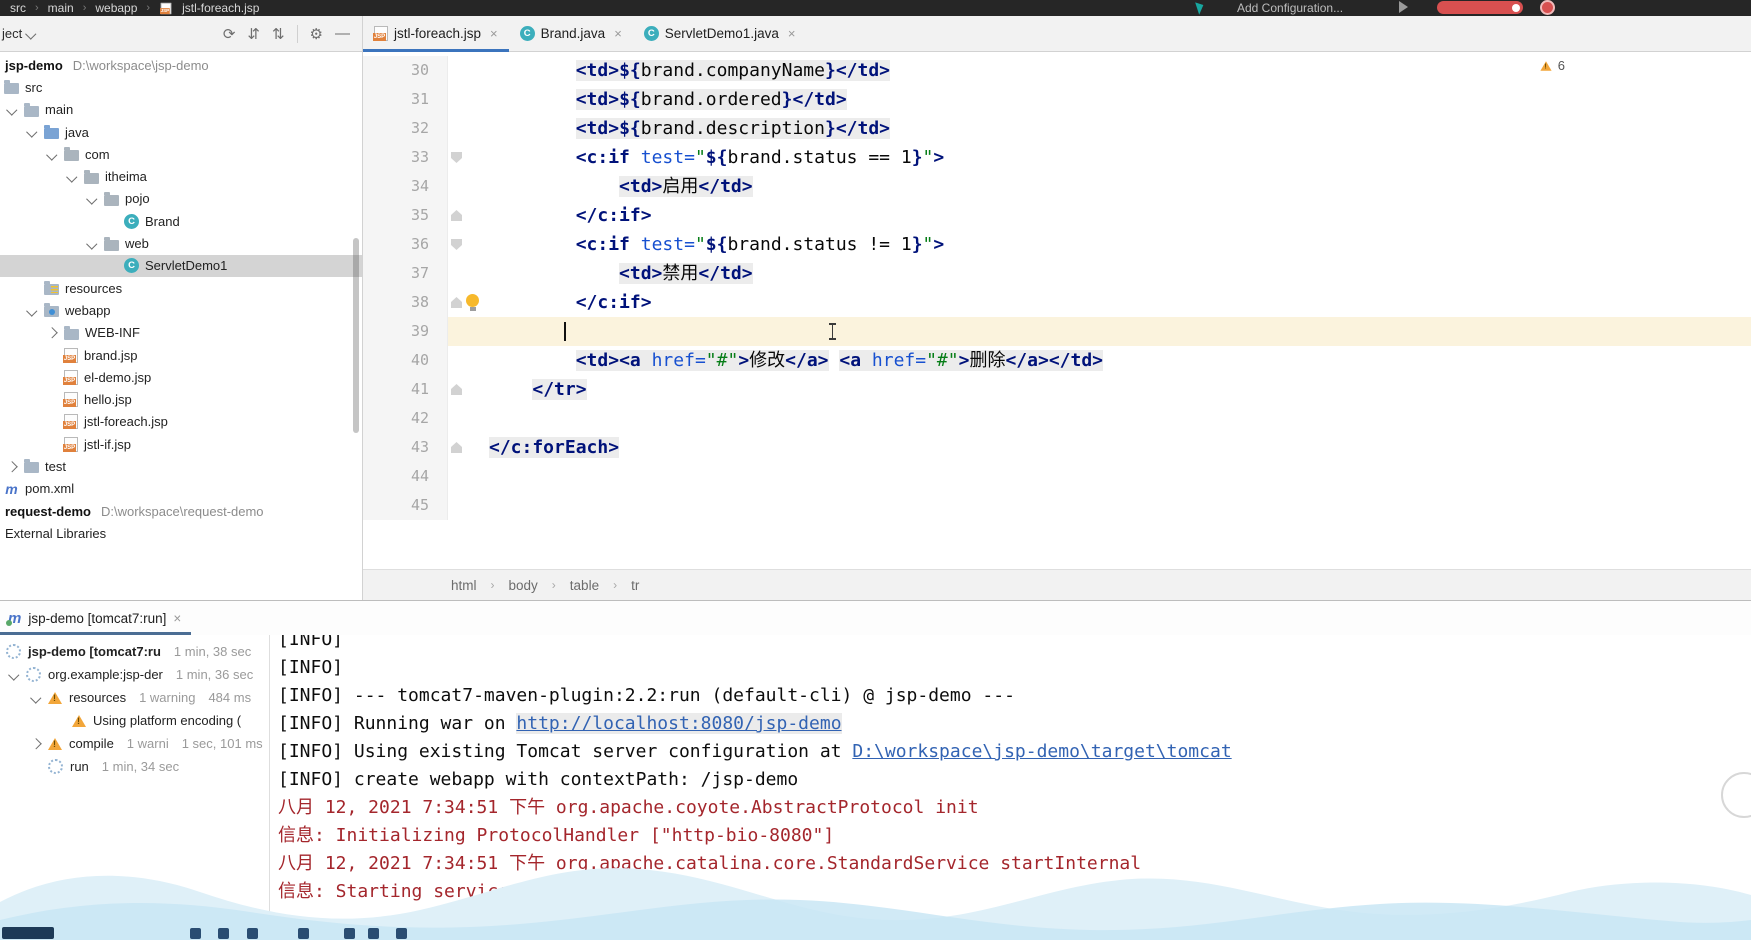  I want to click on console-line: [INFO], so click(1014, 644).